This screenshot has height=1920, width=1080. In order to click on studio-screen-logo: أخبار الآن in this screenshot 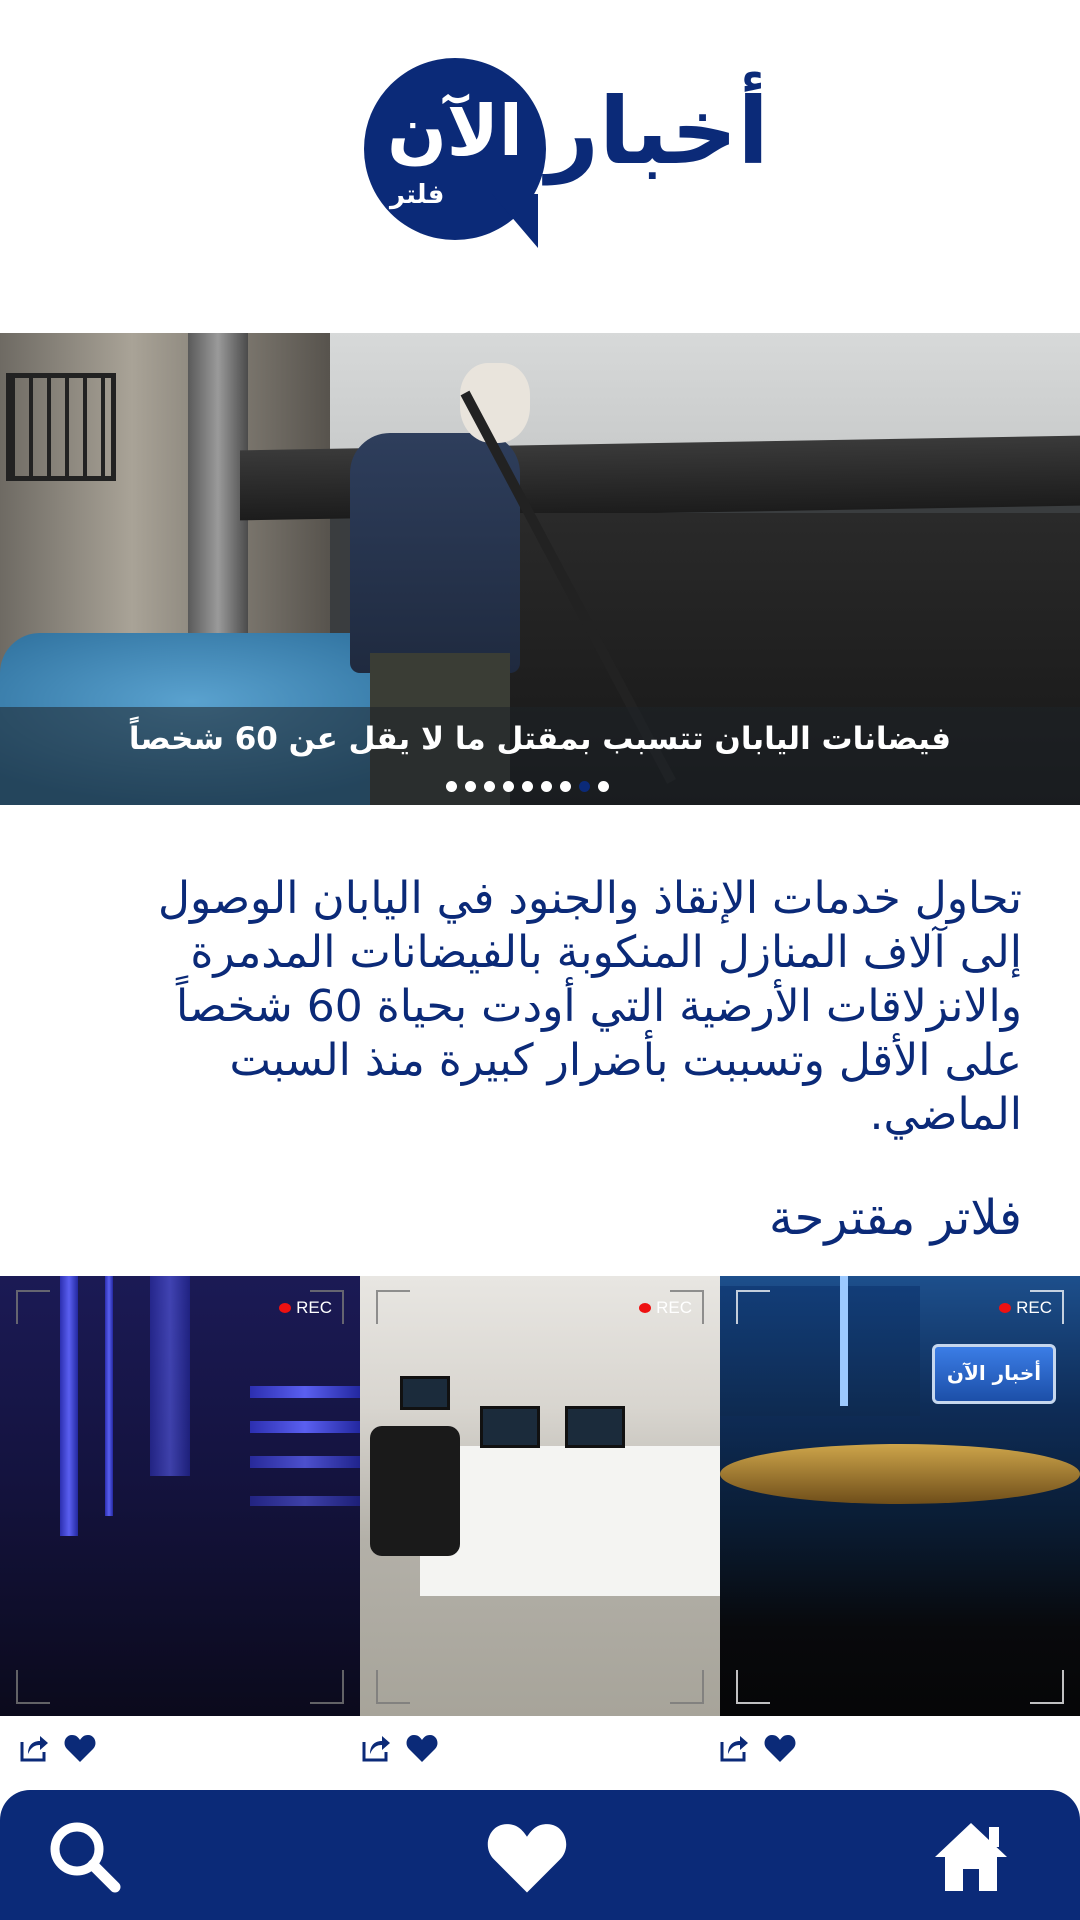, I will do `click(994, 1373)`.